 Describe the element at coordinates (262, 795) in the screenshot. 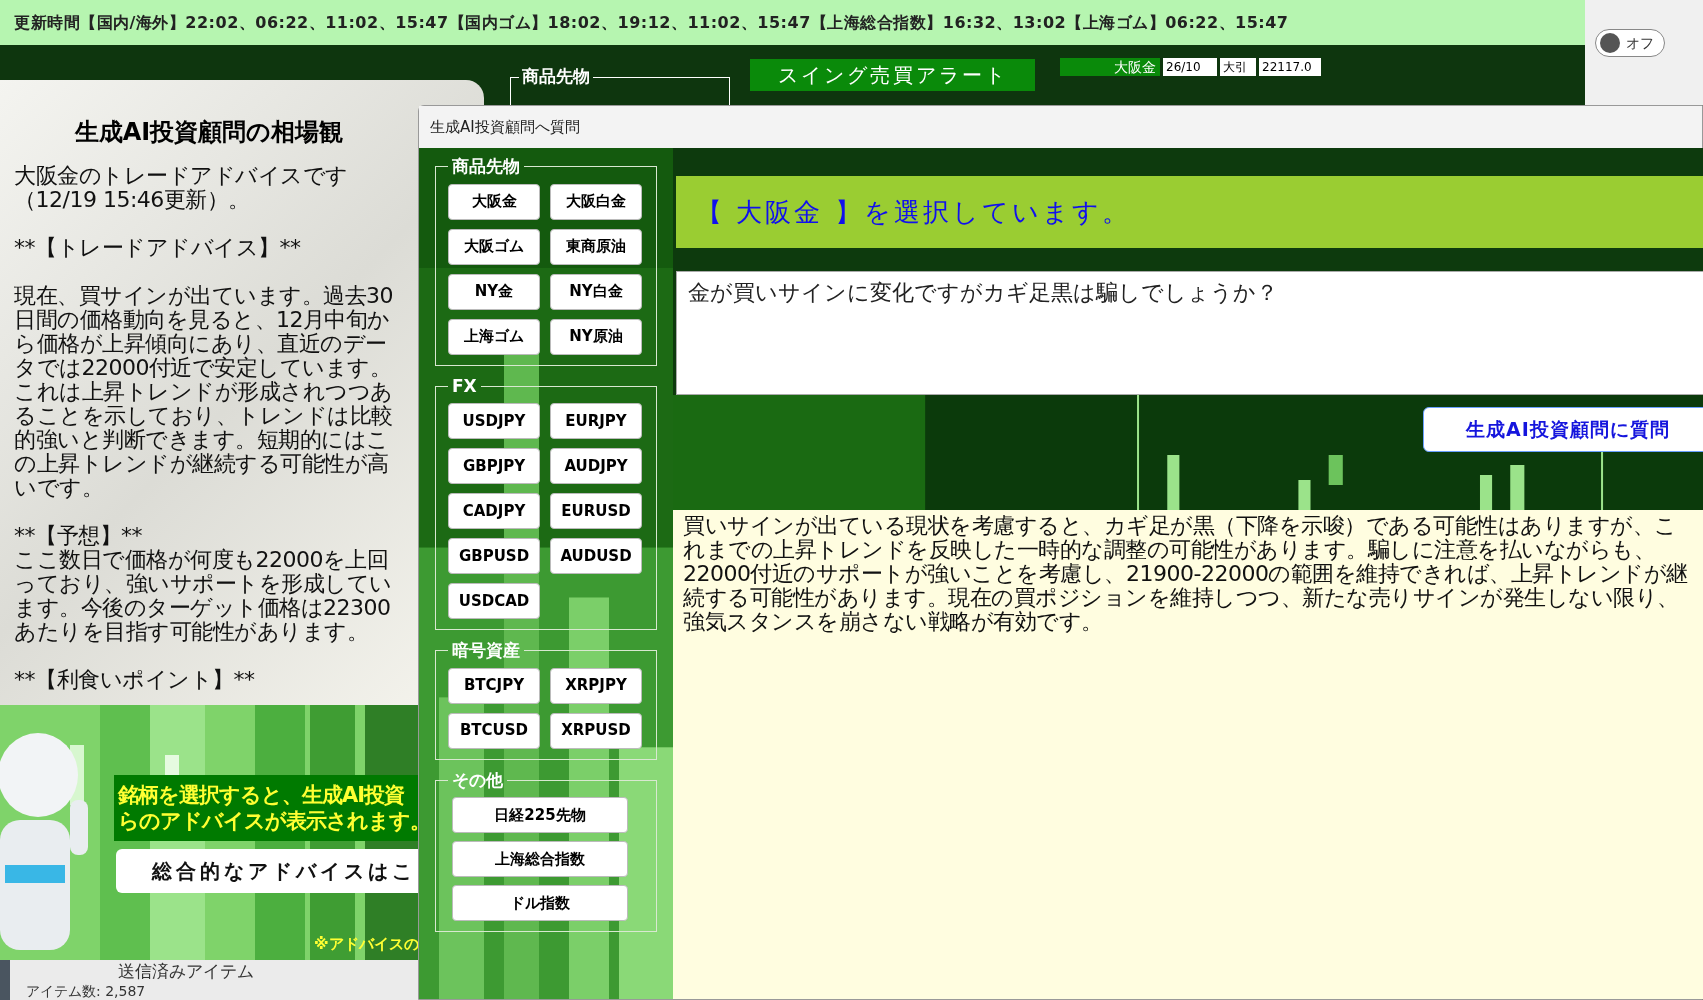

I see `notice-text: 銘柄を選択すると、生成AI投資` at that location.